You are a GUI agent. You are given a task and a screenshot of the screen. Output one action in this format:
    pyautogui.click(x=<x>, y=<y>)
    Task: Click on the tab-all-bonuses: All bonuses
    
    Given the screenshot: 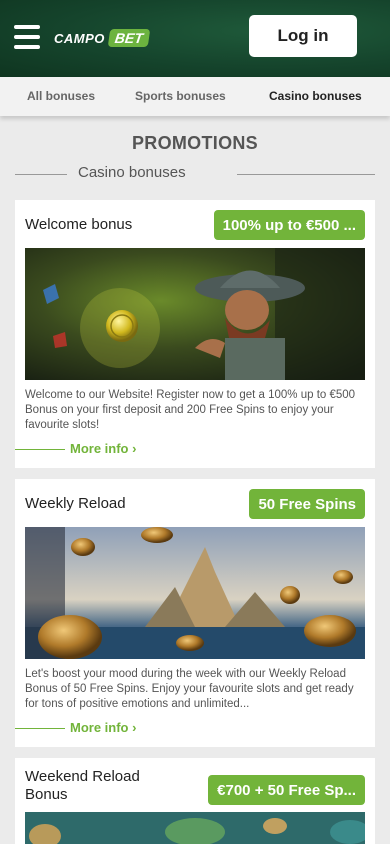 What is the action you would take?
    pyautogui.click(x=61, y=96)
    